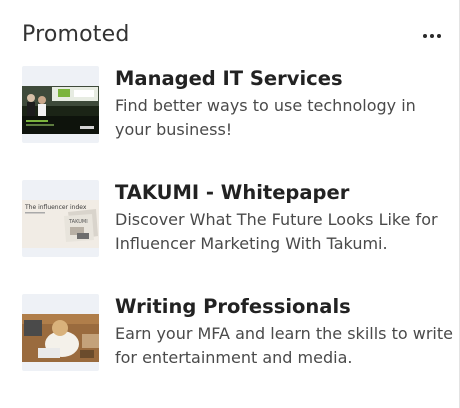 The image size is (460, 408). I want to click on thumbnail-caption: The influencer index, so click(55, 207).